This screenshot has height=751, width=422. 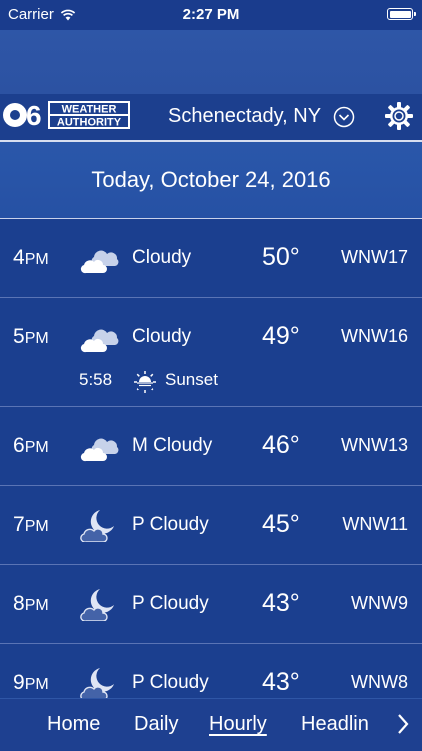 What do you see at coordinates (401, 14) in the screenshot?
I see `battery-icon` at bounding box center [401, 14].